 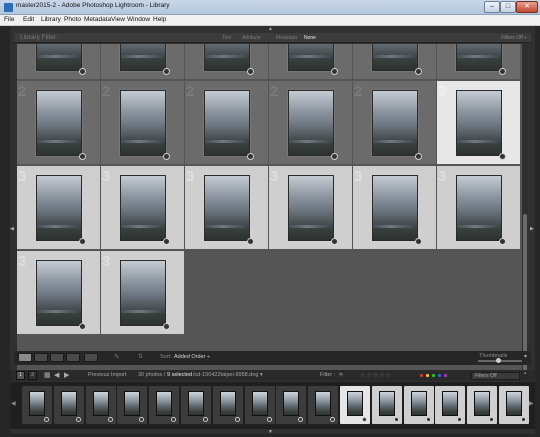 I want to click on filmstrip-scroll-left-icon: ◀, so click(x=13, y=403).